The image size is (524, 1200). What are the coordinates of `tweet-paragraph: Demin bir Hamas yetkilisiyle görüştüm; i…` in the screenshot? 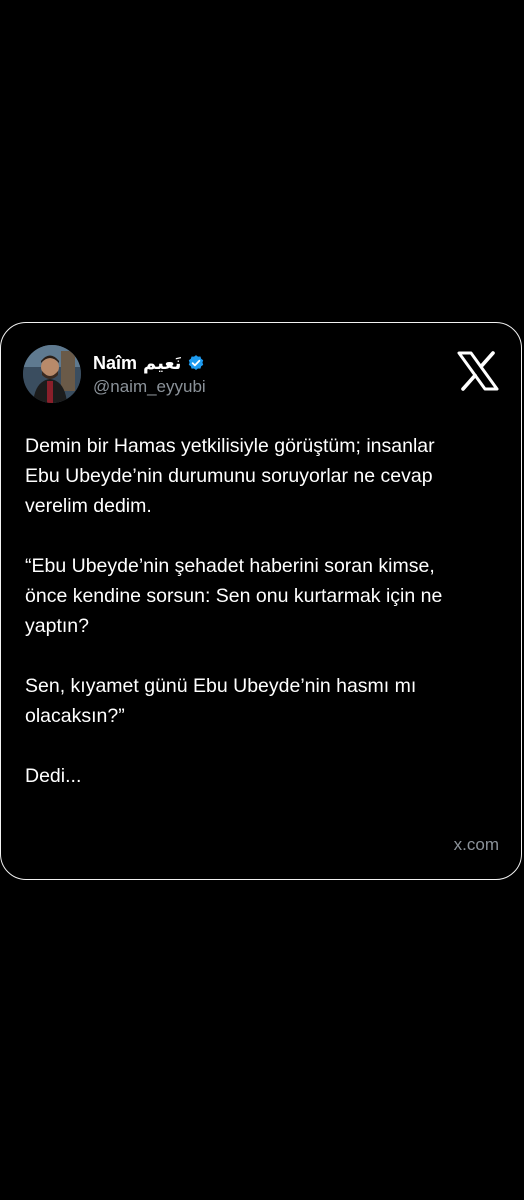 It's located at (230, 476).